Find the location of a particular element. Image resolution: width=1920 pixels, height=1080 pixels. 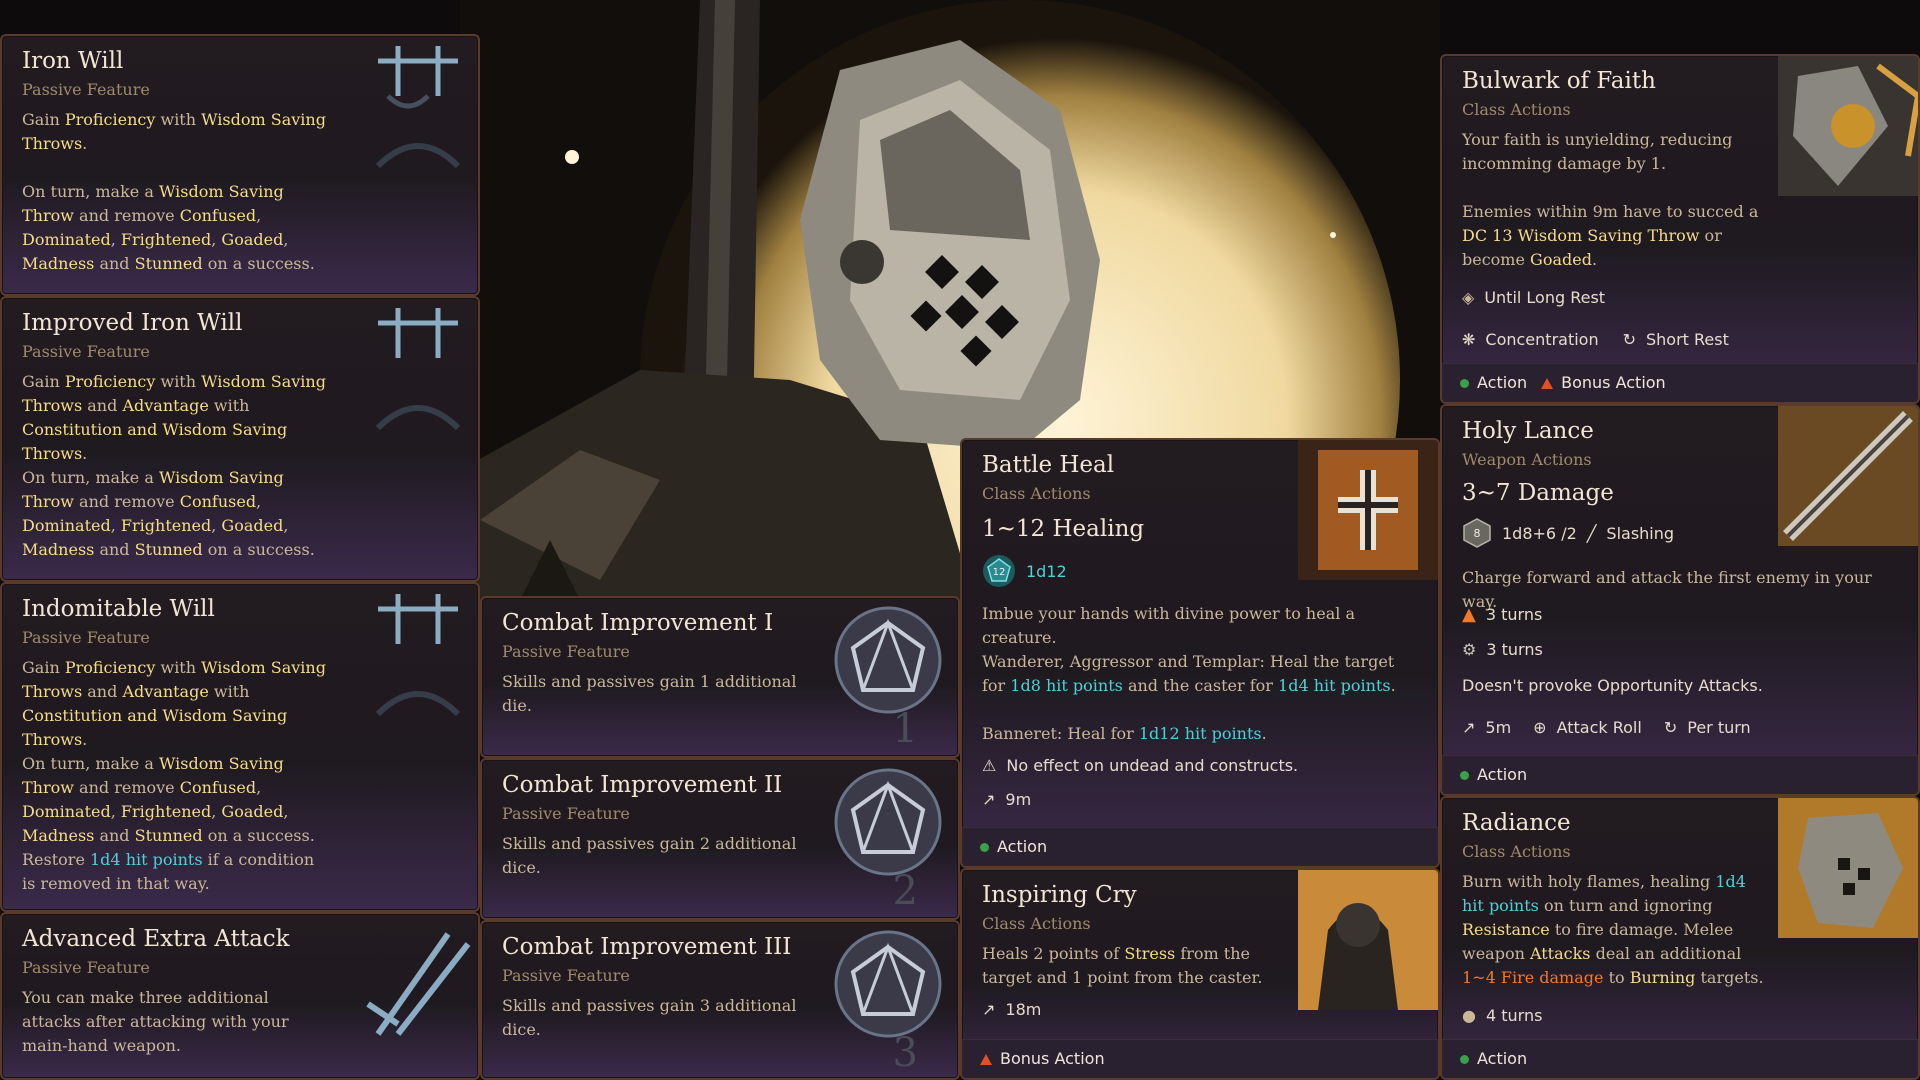

card-title: Improved Iron Will is located at coordinates (132, 323).